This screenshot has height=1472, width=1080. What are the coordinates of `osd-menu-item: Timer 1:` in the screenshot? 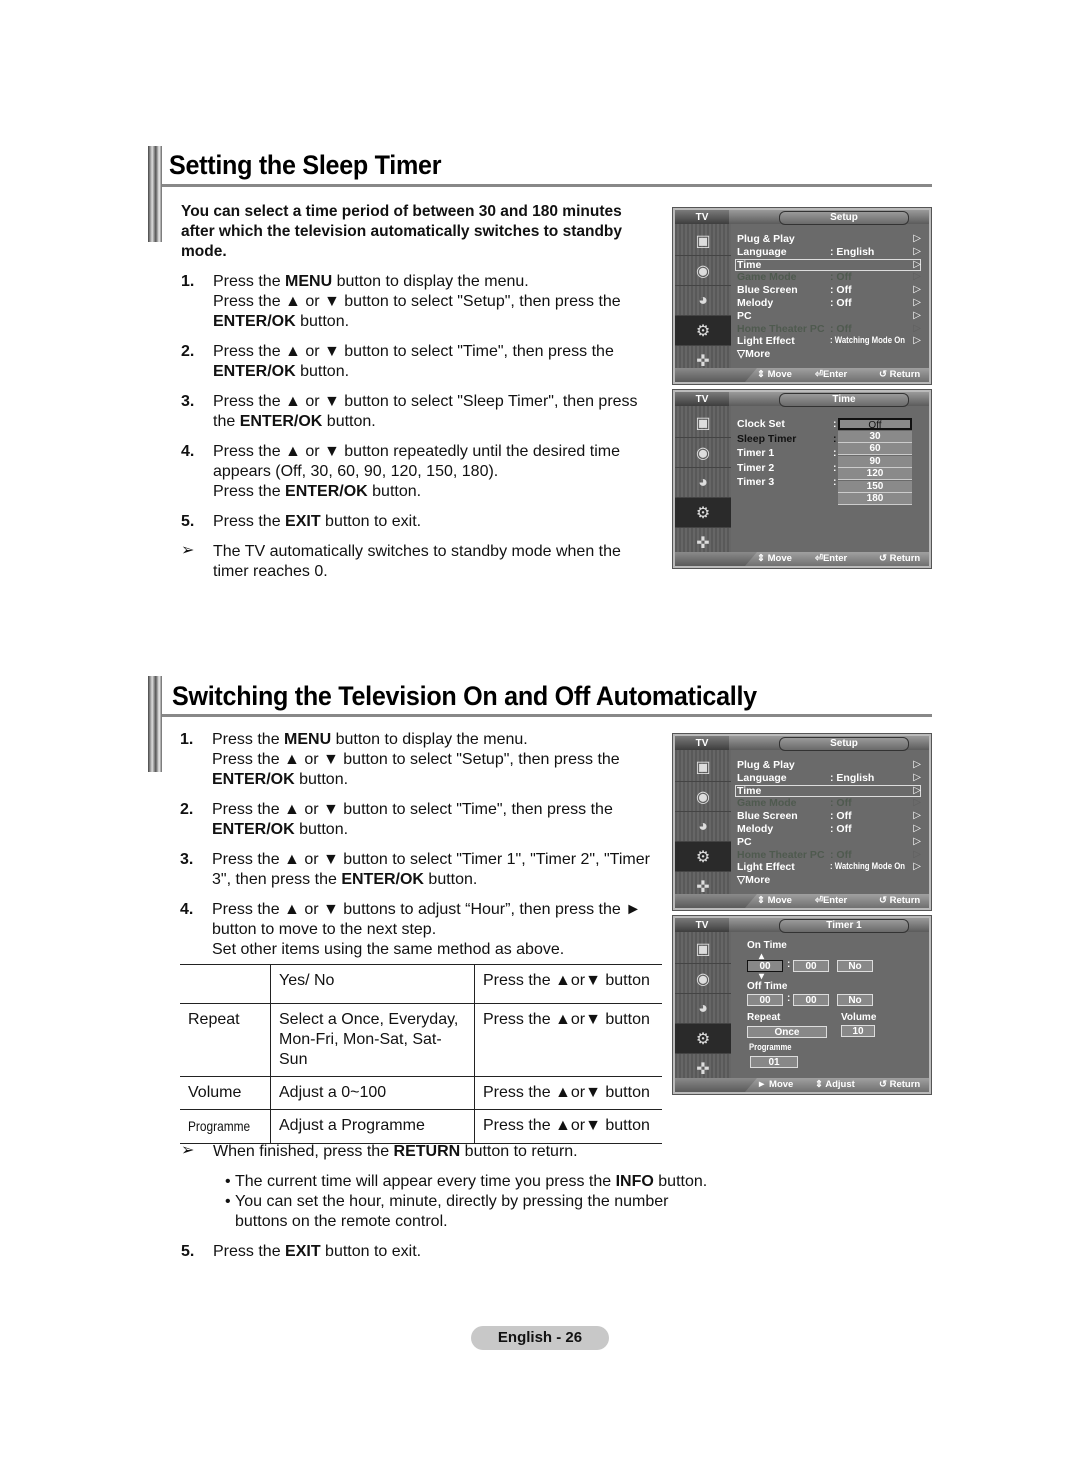 It's located at (787, 453).